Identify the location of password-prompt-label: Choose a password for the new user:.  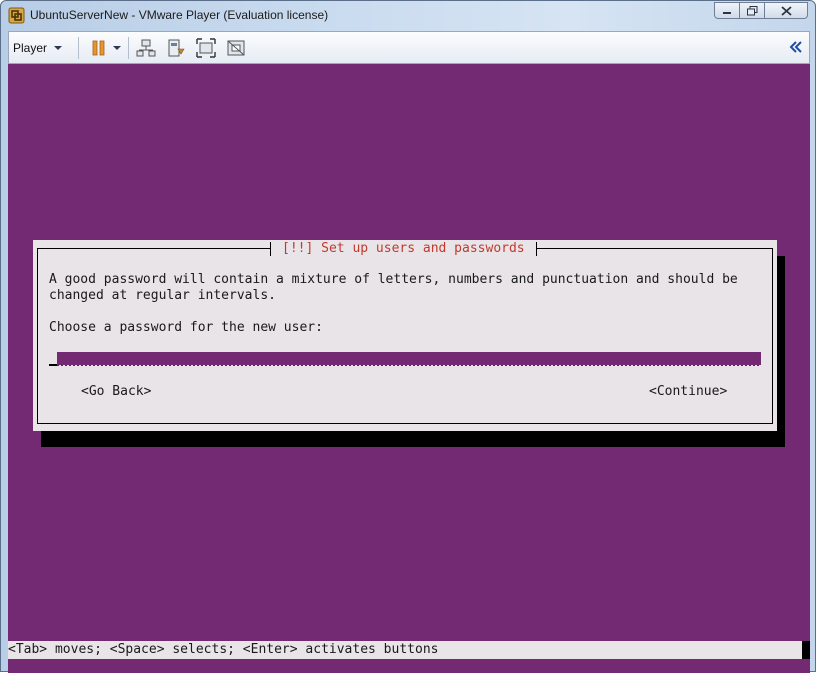
(186, 327).